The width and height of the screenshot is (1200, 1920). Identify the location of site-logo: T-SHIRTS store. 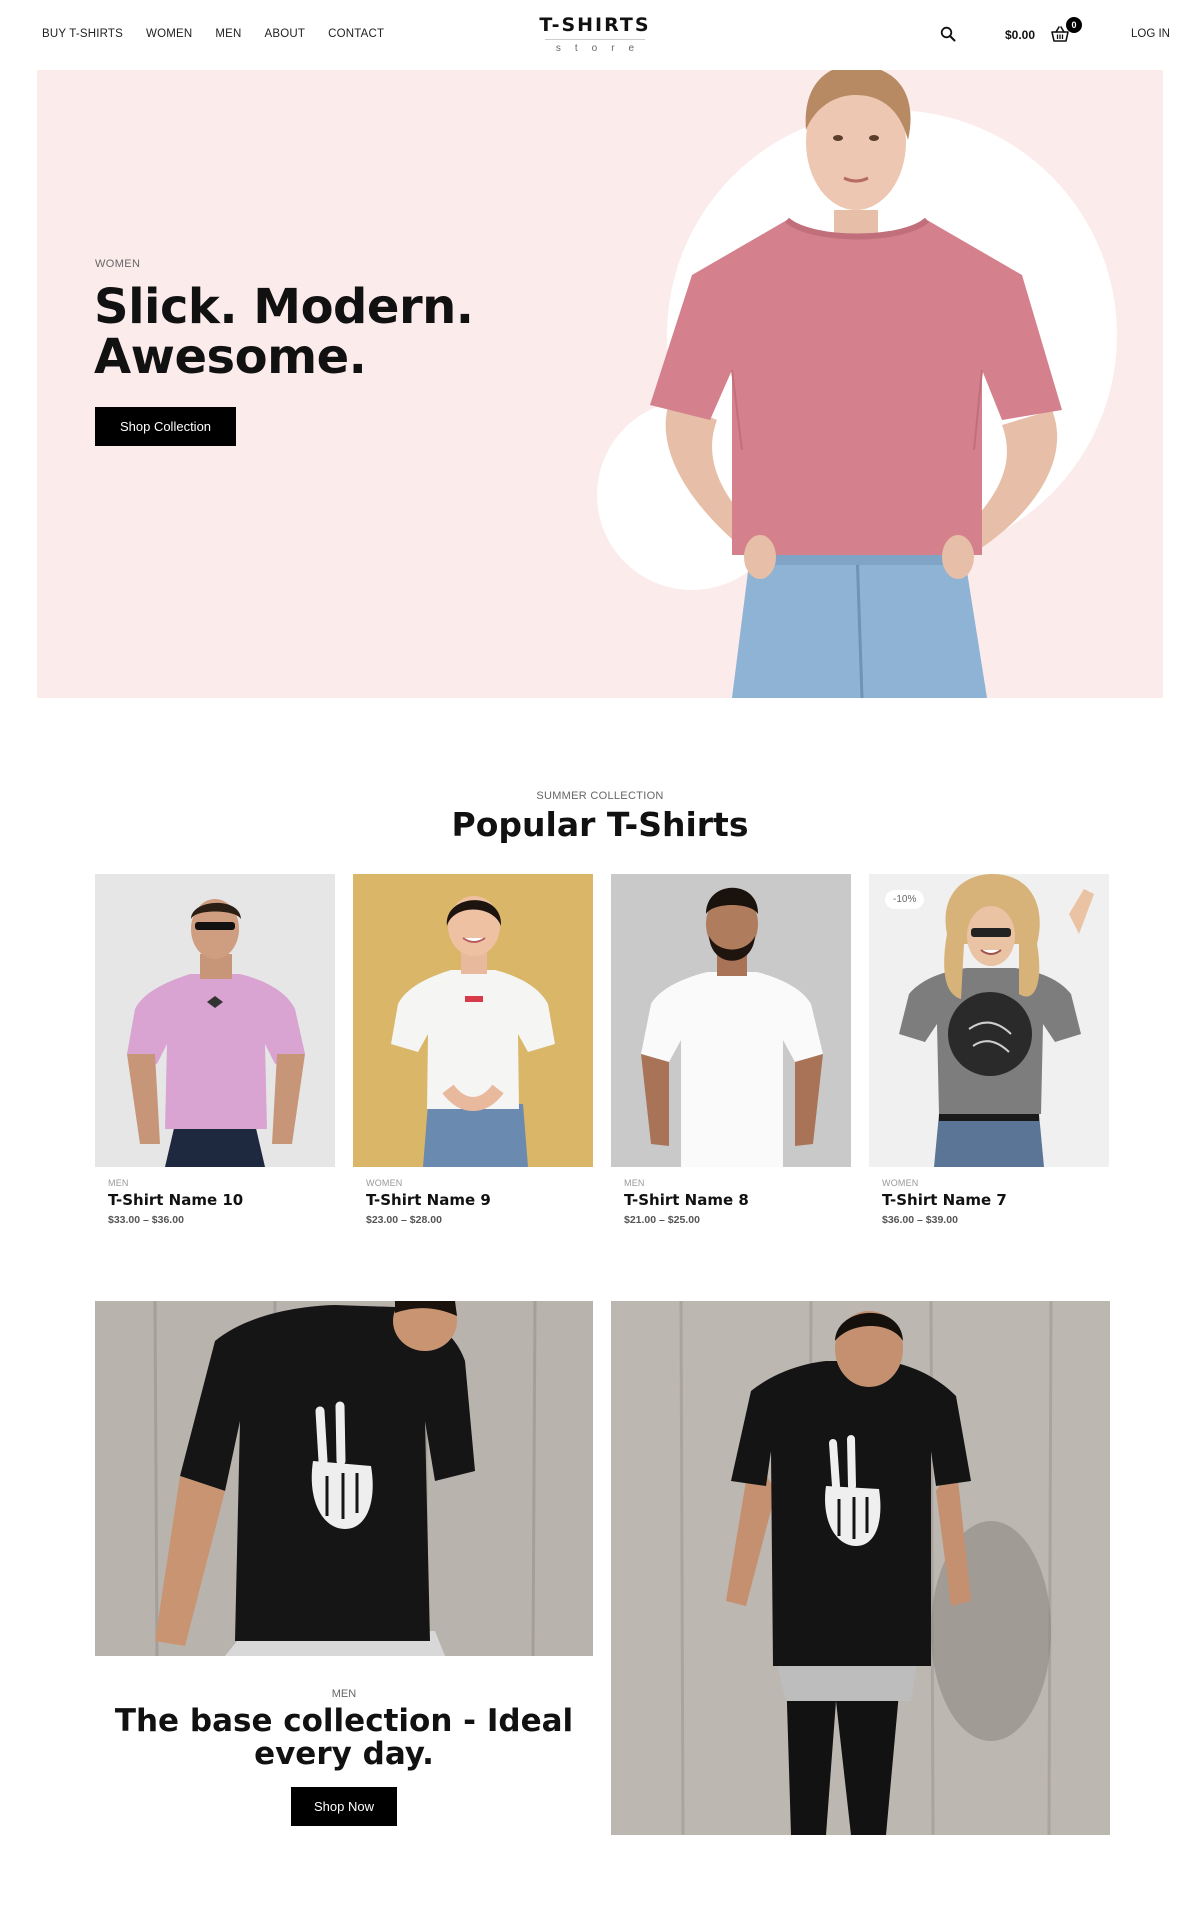
(595, 34).